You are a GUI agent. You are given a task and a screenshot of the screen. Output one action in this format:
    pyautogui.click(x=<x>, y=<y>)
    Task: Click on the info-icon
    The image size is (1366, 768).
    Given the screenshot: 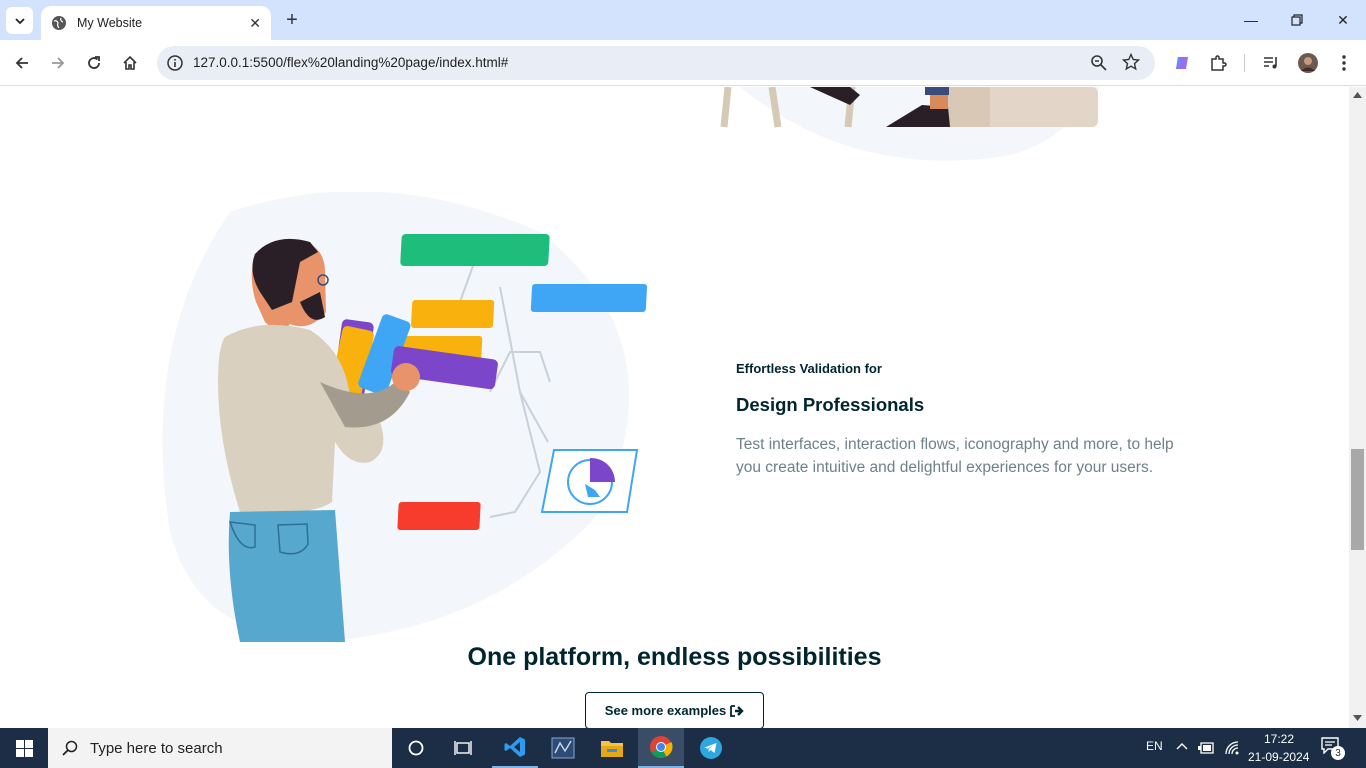 What is the action you would take?
    pyautogui.click(x=175, y=63)
    